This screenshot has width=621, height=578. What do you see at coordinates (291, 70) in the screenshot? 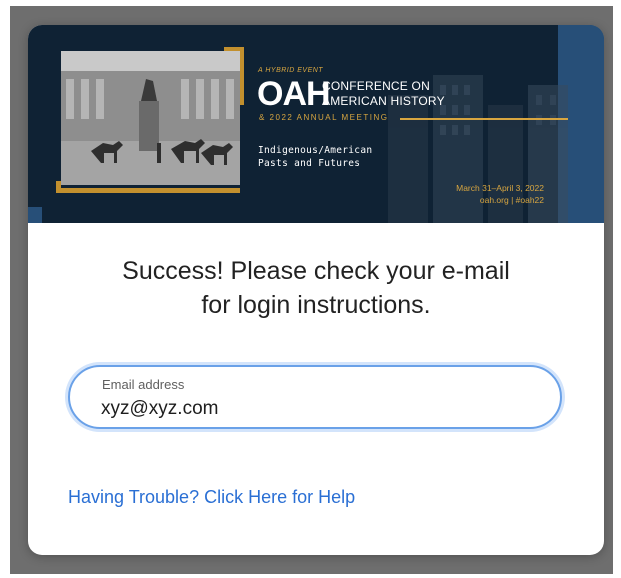
I see `banner-tagline: A HYBRID EVENT` at bounding box center [291, 70].